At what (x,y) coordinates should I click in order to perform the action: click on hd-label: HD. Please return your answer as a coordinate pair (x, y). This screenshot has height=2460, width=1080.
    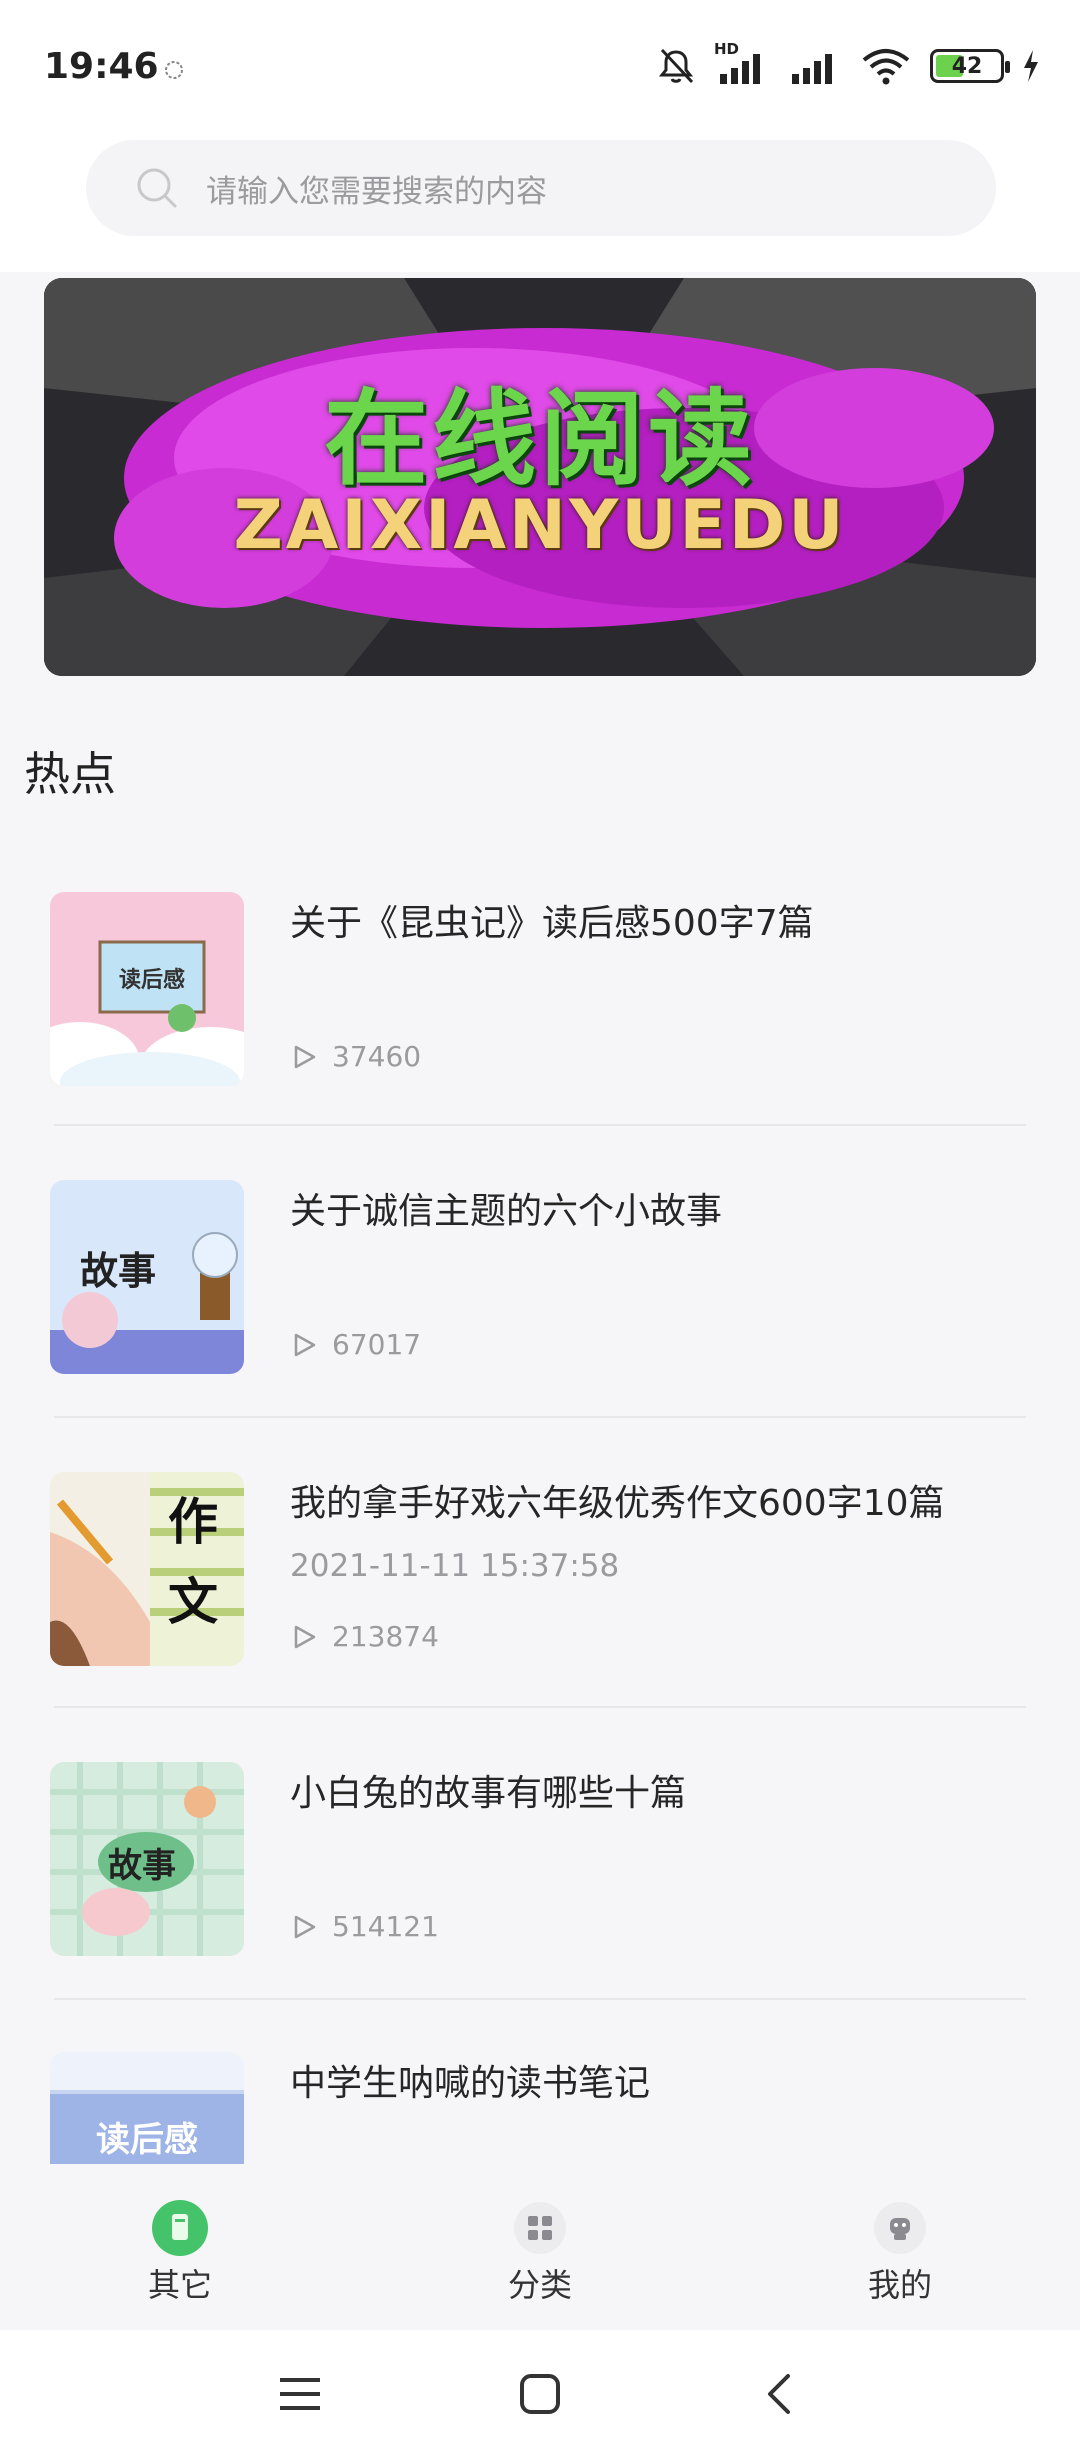
    Looking at the image, I should click on (727, 49).